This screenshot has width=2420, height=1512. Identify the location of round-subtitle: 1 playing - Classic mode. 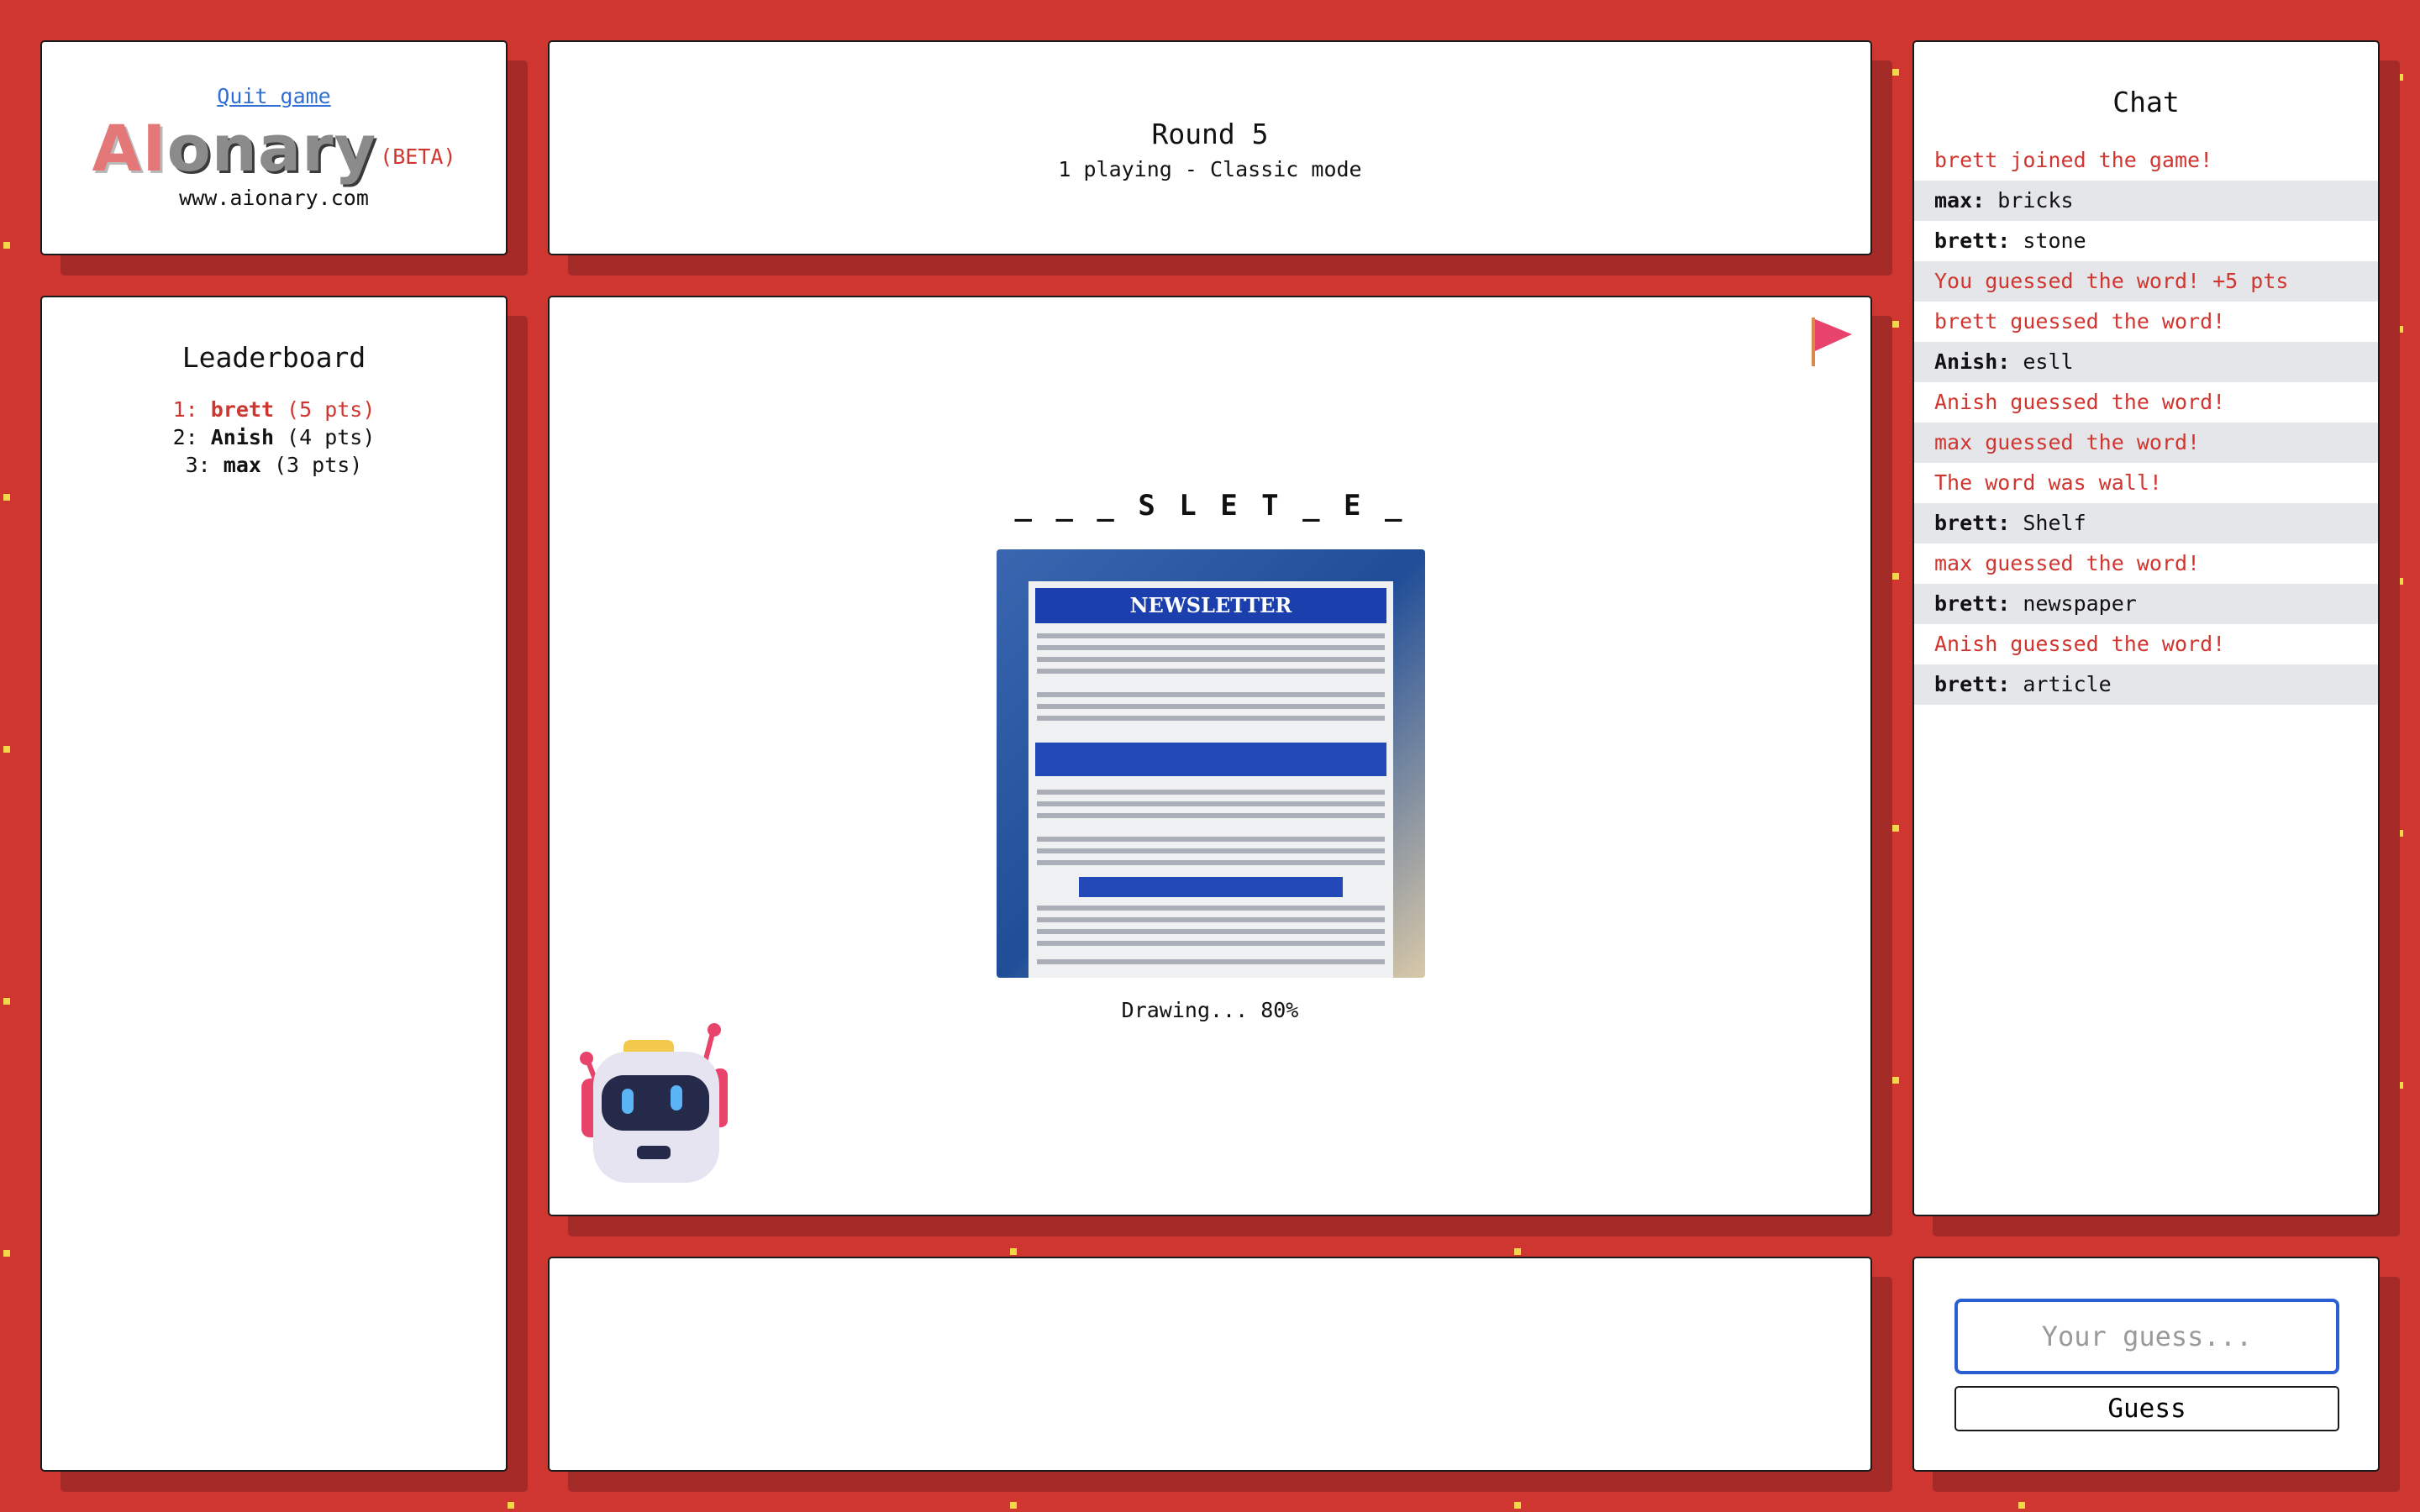
(1210, 169).